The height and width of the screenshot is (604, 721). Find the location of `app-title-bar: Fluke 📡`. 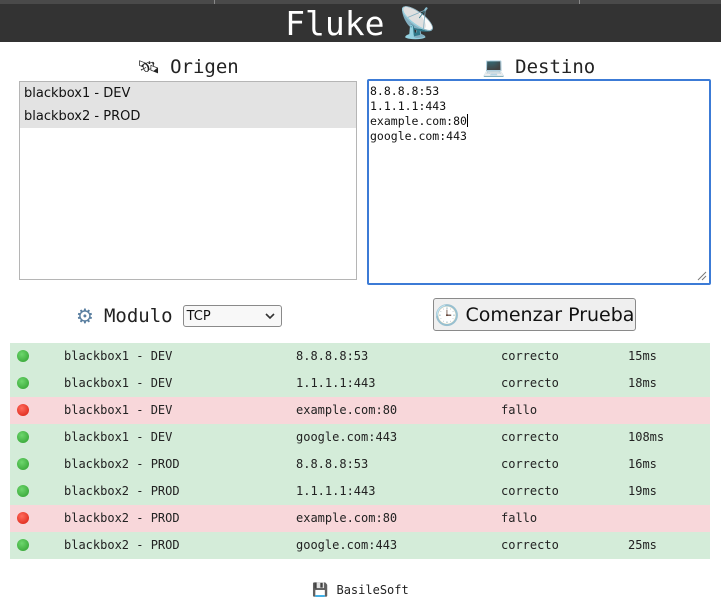

app-title-bar: Fluke 📡 is located at coordinates (360, 23).